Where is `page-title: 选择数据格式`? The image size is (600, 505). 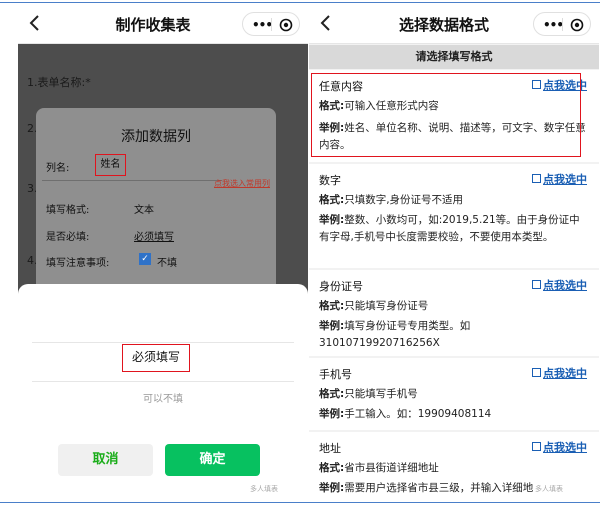 page-title: 选择数据格式 is located at coordinates (443, 25).